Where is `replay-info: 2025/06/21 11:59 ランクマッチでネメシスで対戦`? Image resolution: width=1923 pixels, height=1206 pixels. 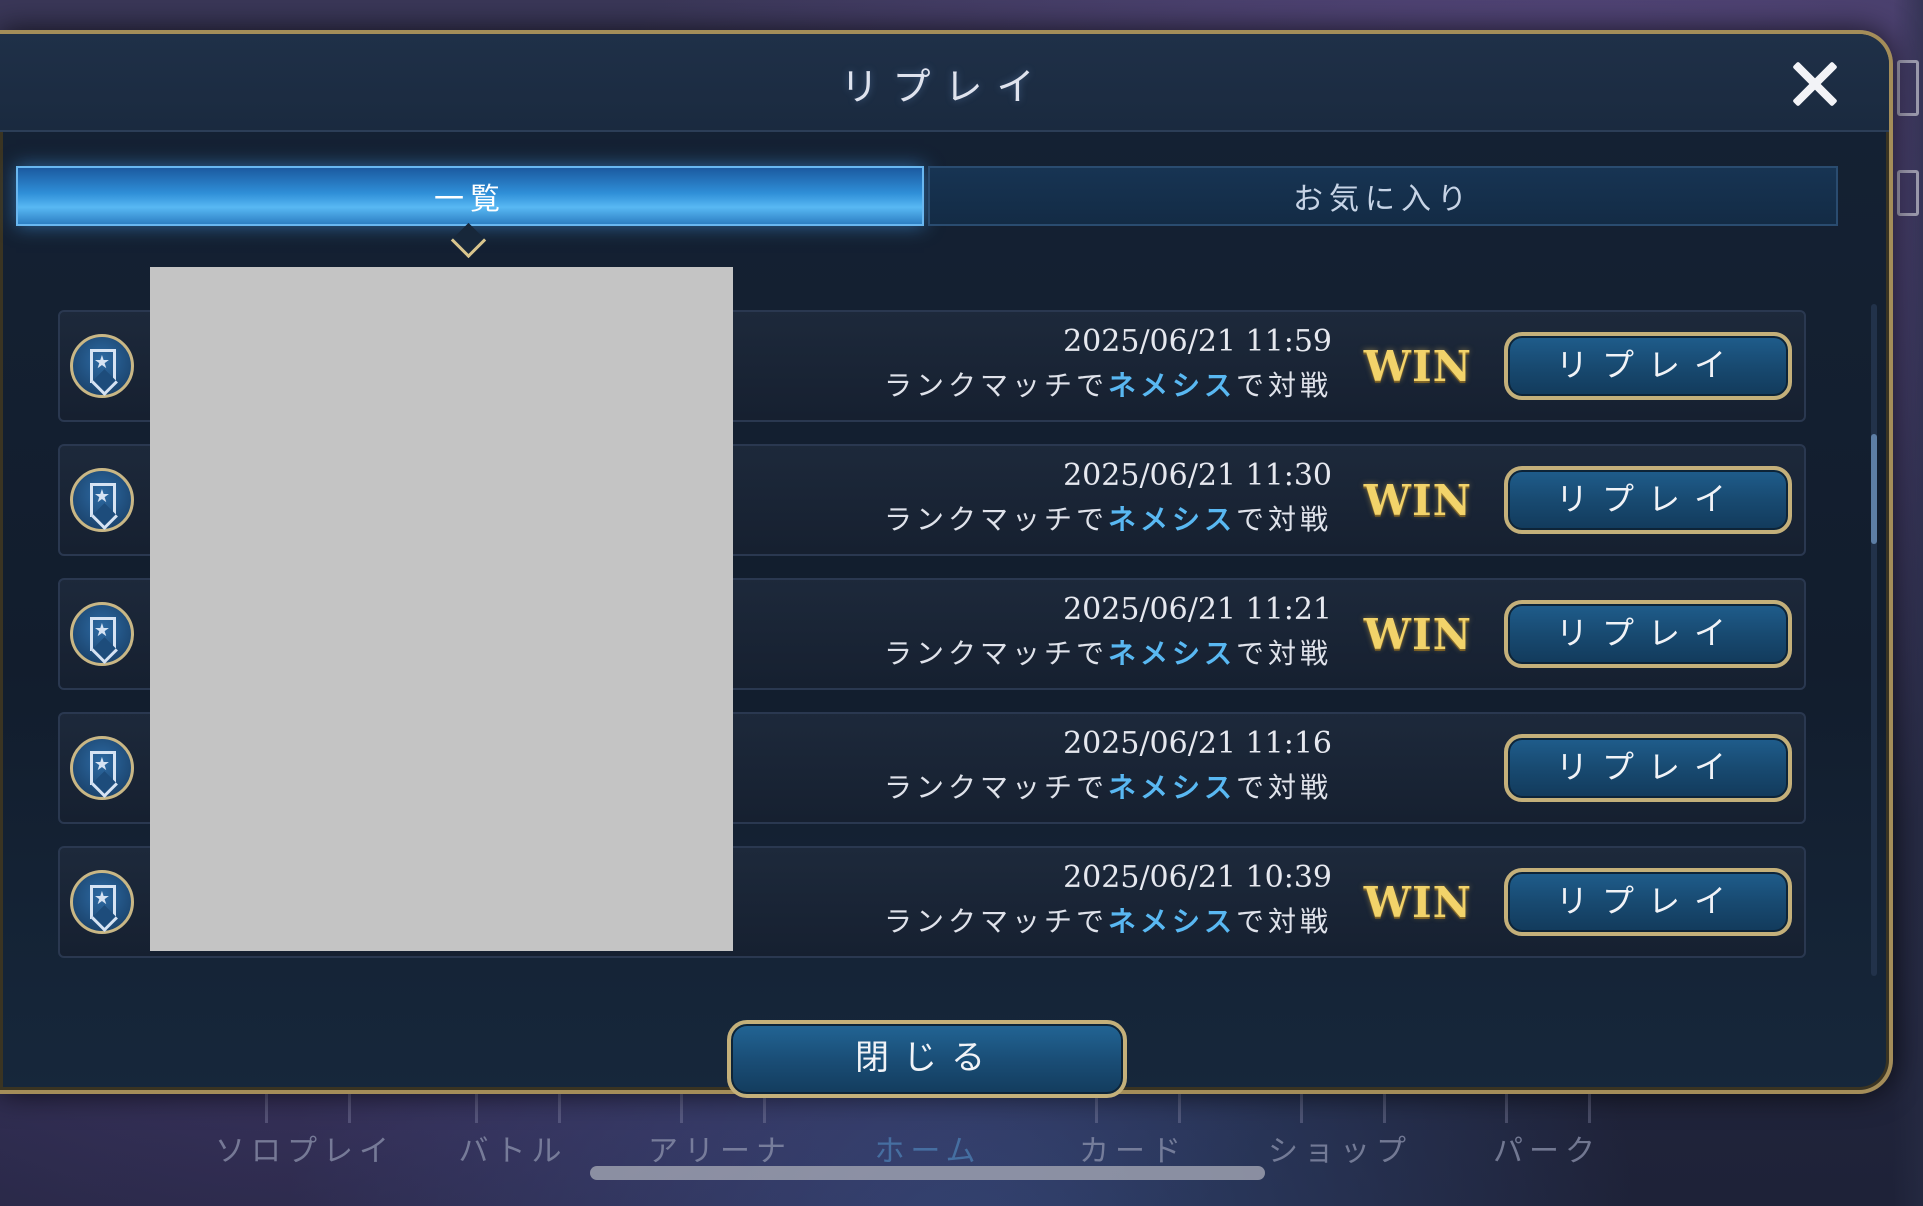 replay-info: 2025/06/21 11:59 ランクマッチでネメシスで対戦 is located at coordinates (1108, 364).